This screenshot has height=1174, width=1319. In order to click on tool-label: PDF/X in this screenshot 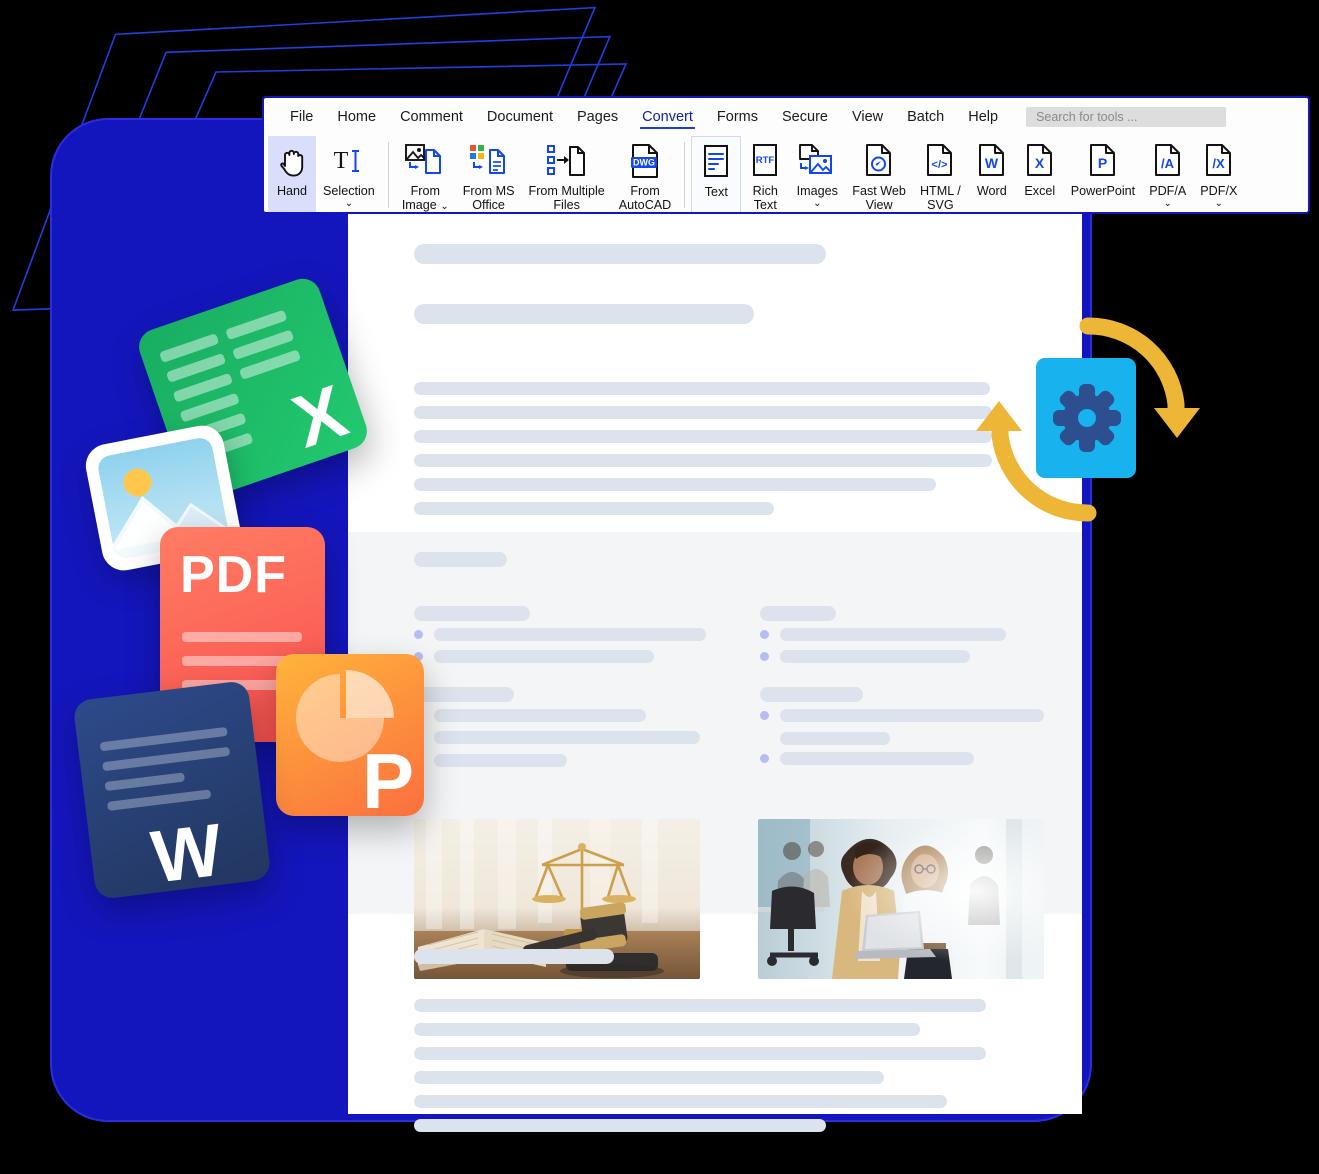, I will do `click(1219, 191)`.